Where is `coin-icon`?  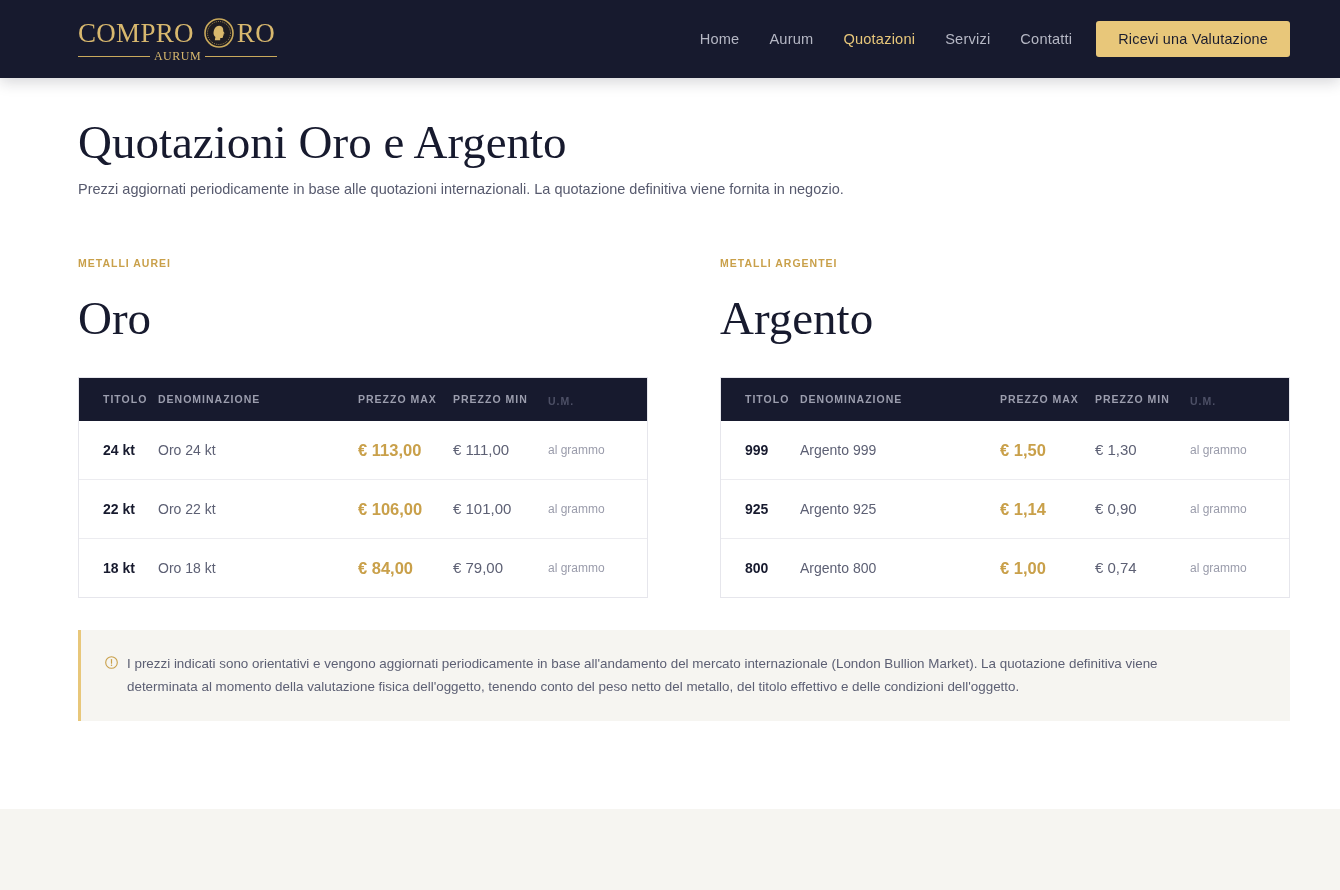 coin-icon is located at coordinates (218, 33).